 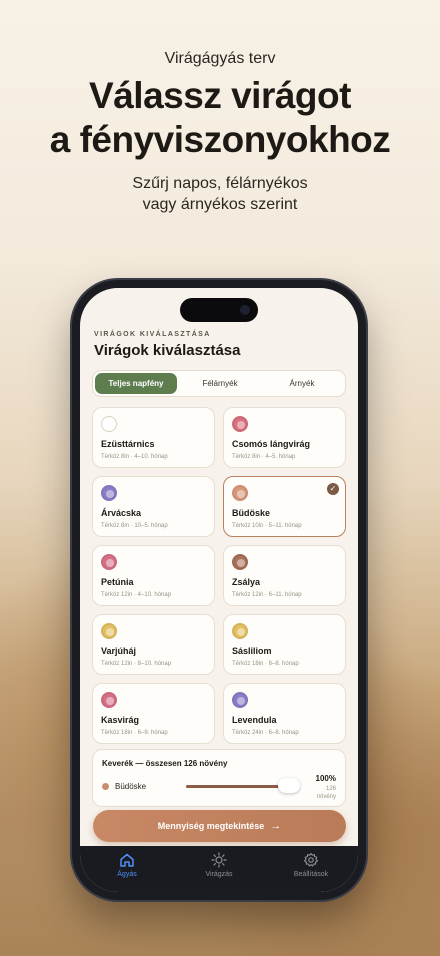 What do you see at coordinates (284, 644) in the screenshot?
I see `flower-card: Sásliliom Térköz 18in · 6–8. hónap` at bounding box center [284, 644].